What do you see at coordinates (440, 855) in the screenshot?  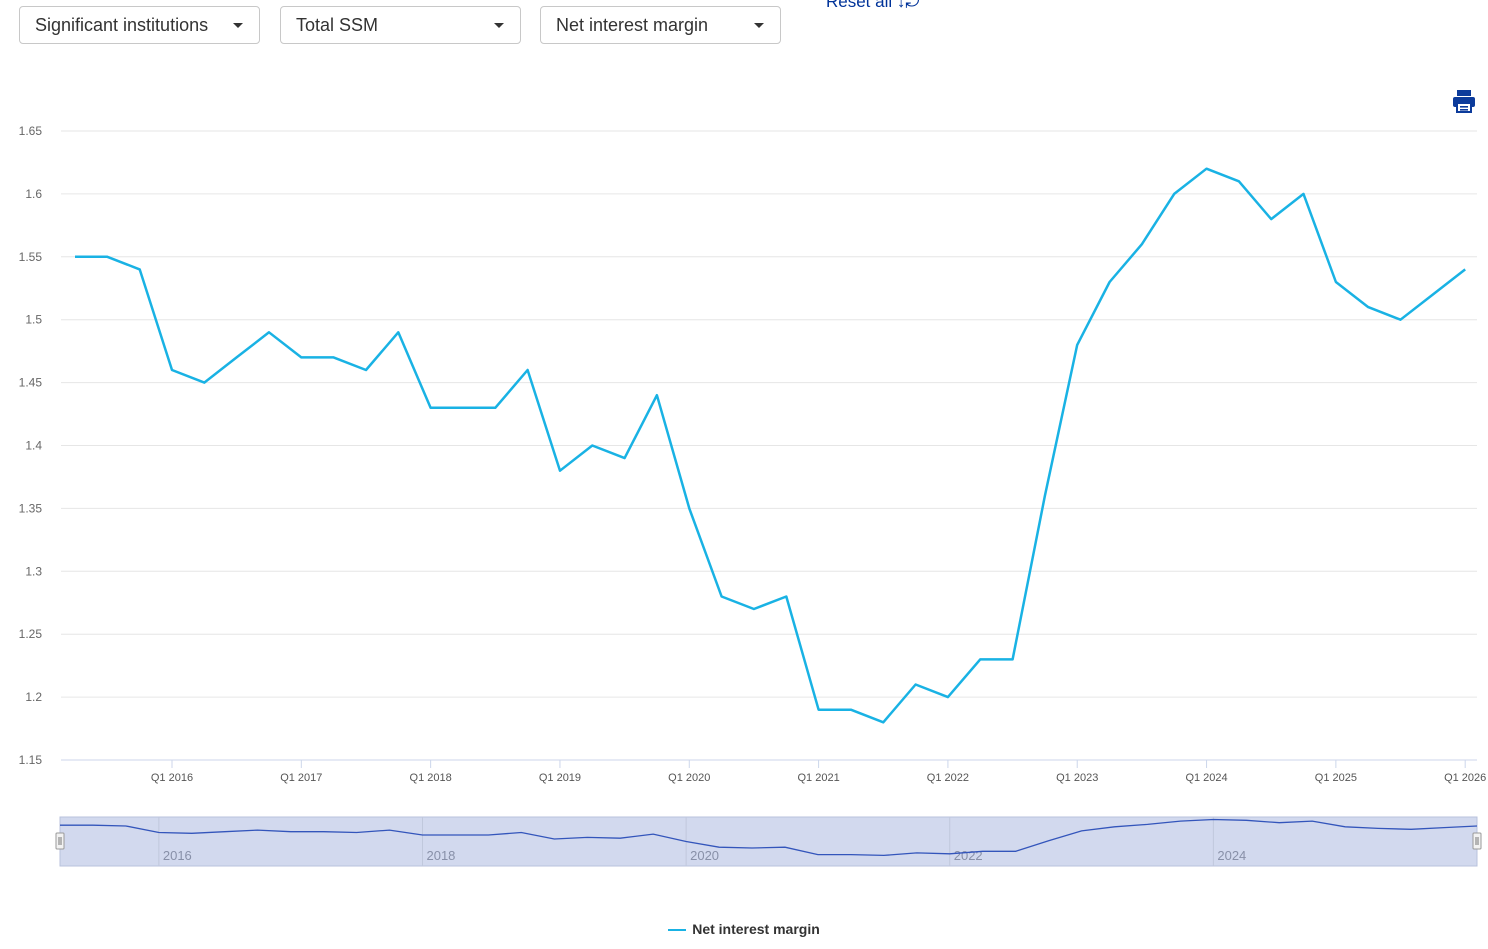 I see `navigator-tick-label: 2018` at bounding box center [440, 855].